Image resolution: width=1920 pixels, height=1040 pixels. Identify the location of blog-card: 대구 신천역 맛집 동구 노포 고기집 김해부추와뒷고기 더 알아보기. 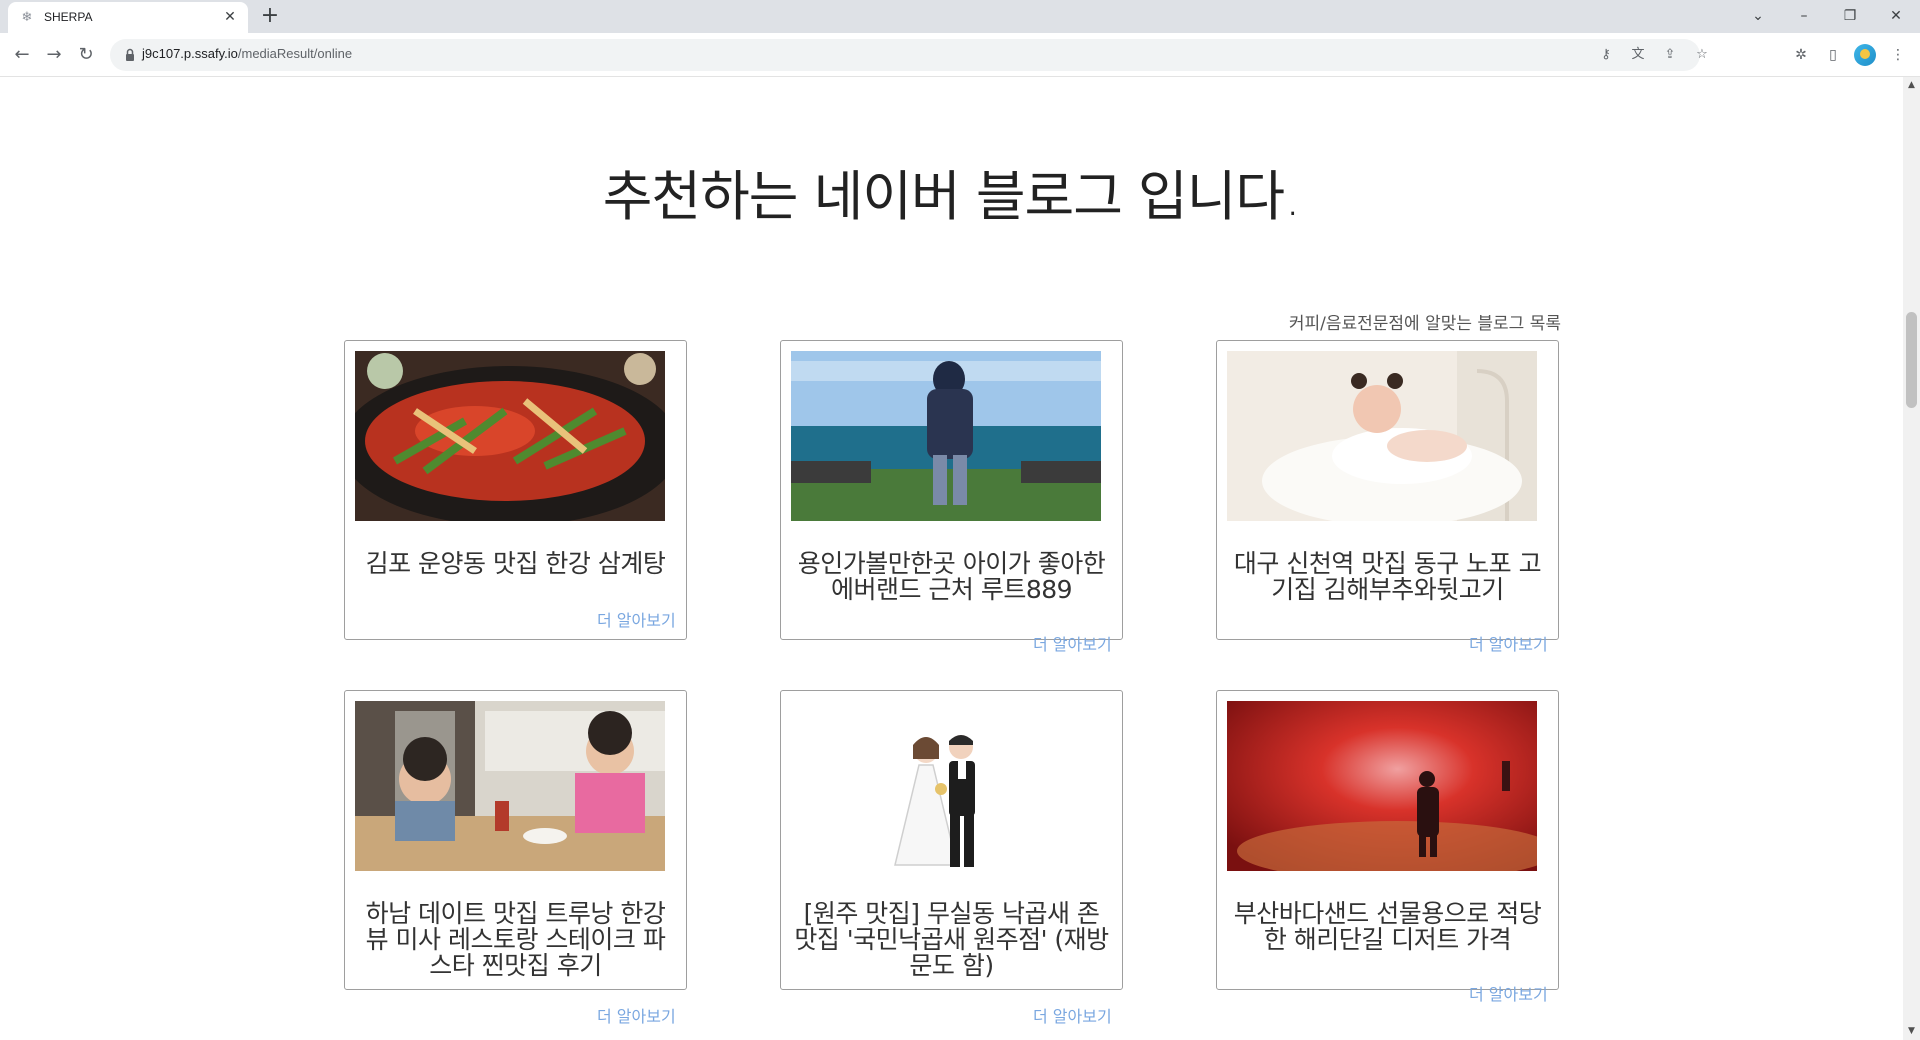
(1387, 497).